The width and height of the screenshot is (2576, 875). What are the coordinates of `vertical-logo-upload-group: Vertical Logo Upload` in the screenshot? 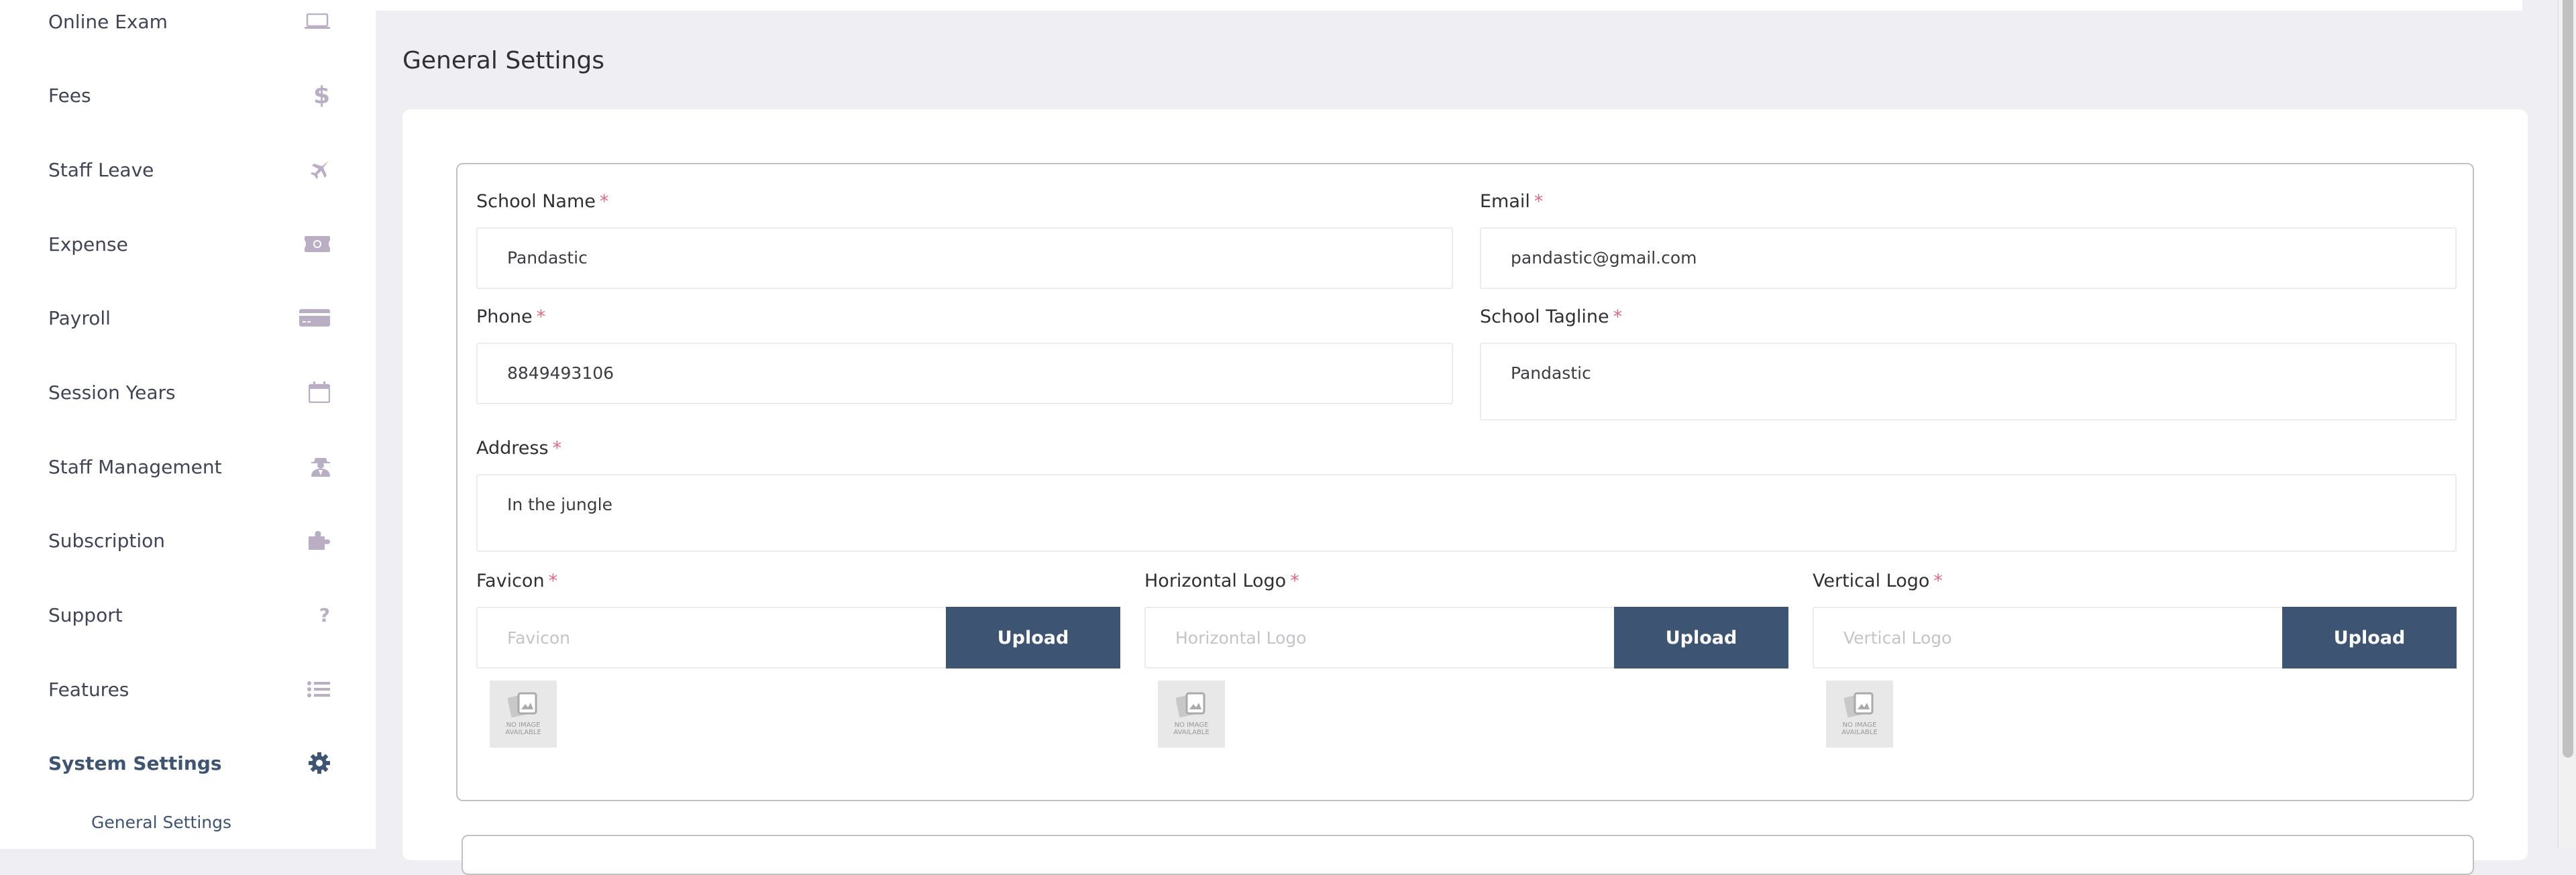 It's located at (2135, 637).